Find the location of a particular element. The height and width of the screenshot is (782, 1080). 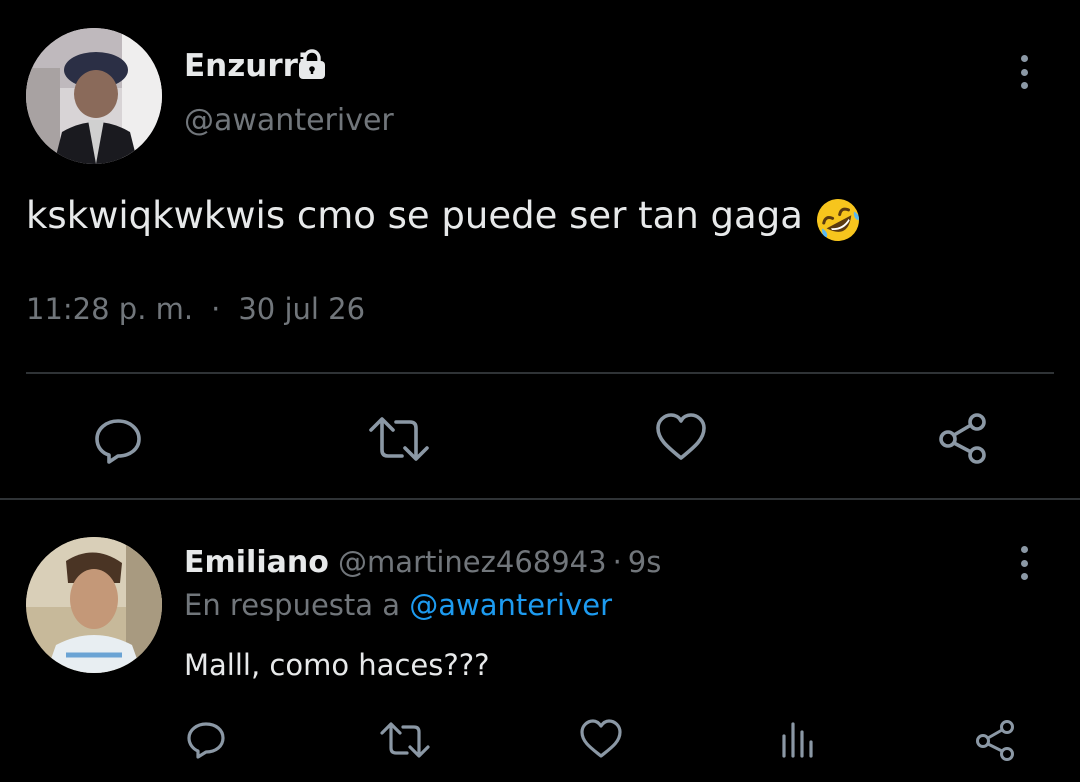

tweet-timestamp: 11:28 p. m. · 30 jul 26 is located at coordinates (195, 309).